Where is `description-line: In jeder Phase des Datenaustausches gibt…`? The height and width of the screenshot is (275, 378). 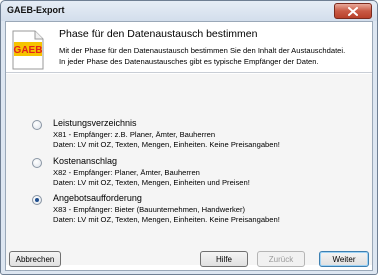 description-line: In jeder Phase des Datenaustausches gibt… is located at coordinates (189, 61).